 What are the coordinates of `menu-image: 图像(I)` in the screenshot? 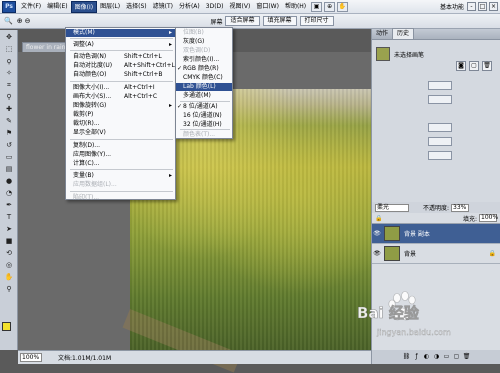 It's located at (84, 6).